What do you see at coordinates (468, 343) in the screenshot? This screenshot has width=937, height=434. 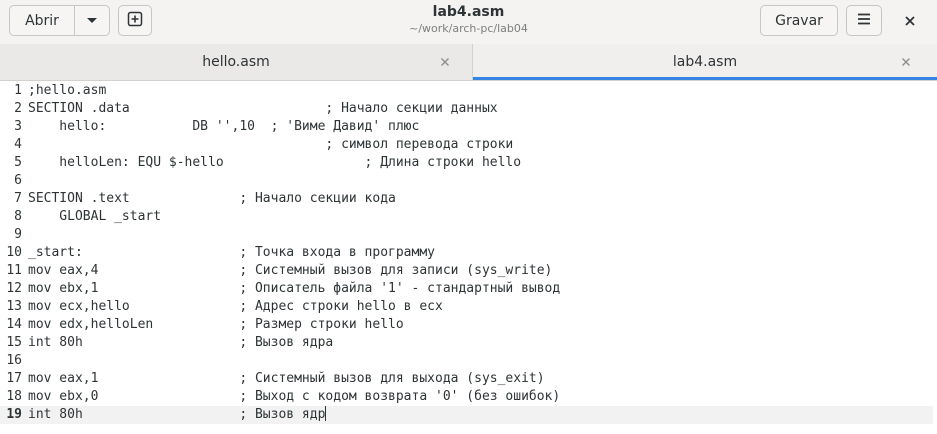 I see `code-line: 15 int 80h ; Вызов ядра` at bounding box center [468, 343].